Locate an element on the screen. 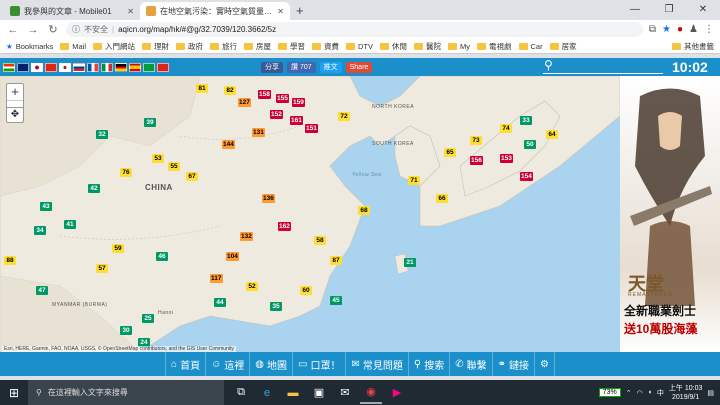 This screenshot has height=405, width=720. aqi-station-marker: 87 is located at coordinates (336, 260).